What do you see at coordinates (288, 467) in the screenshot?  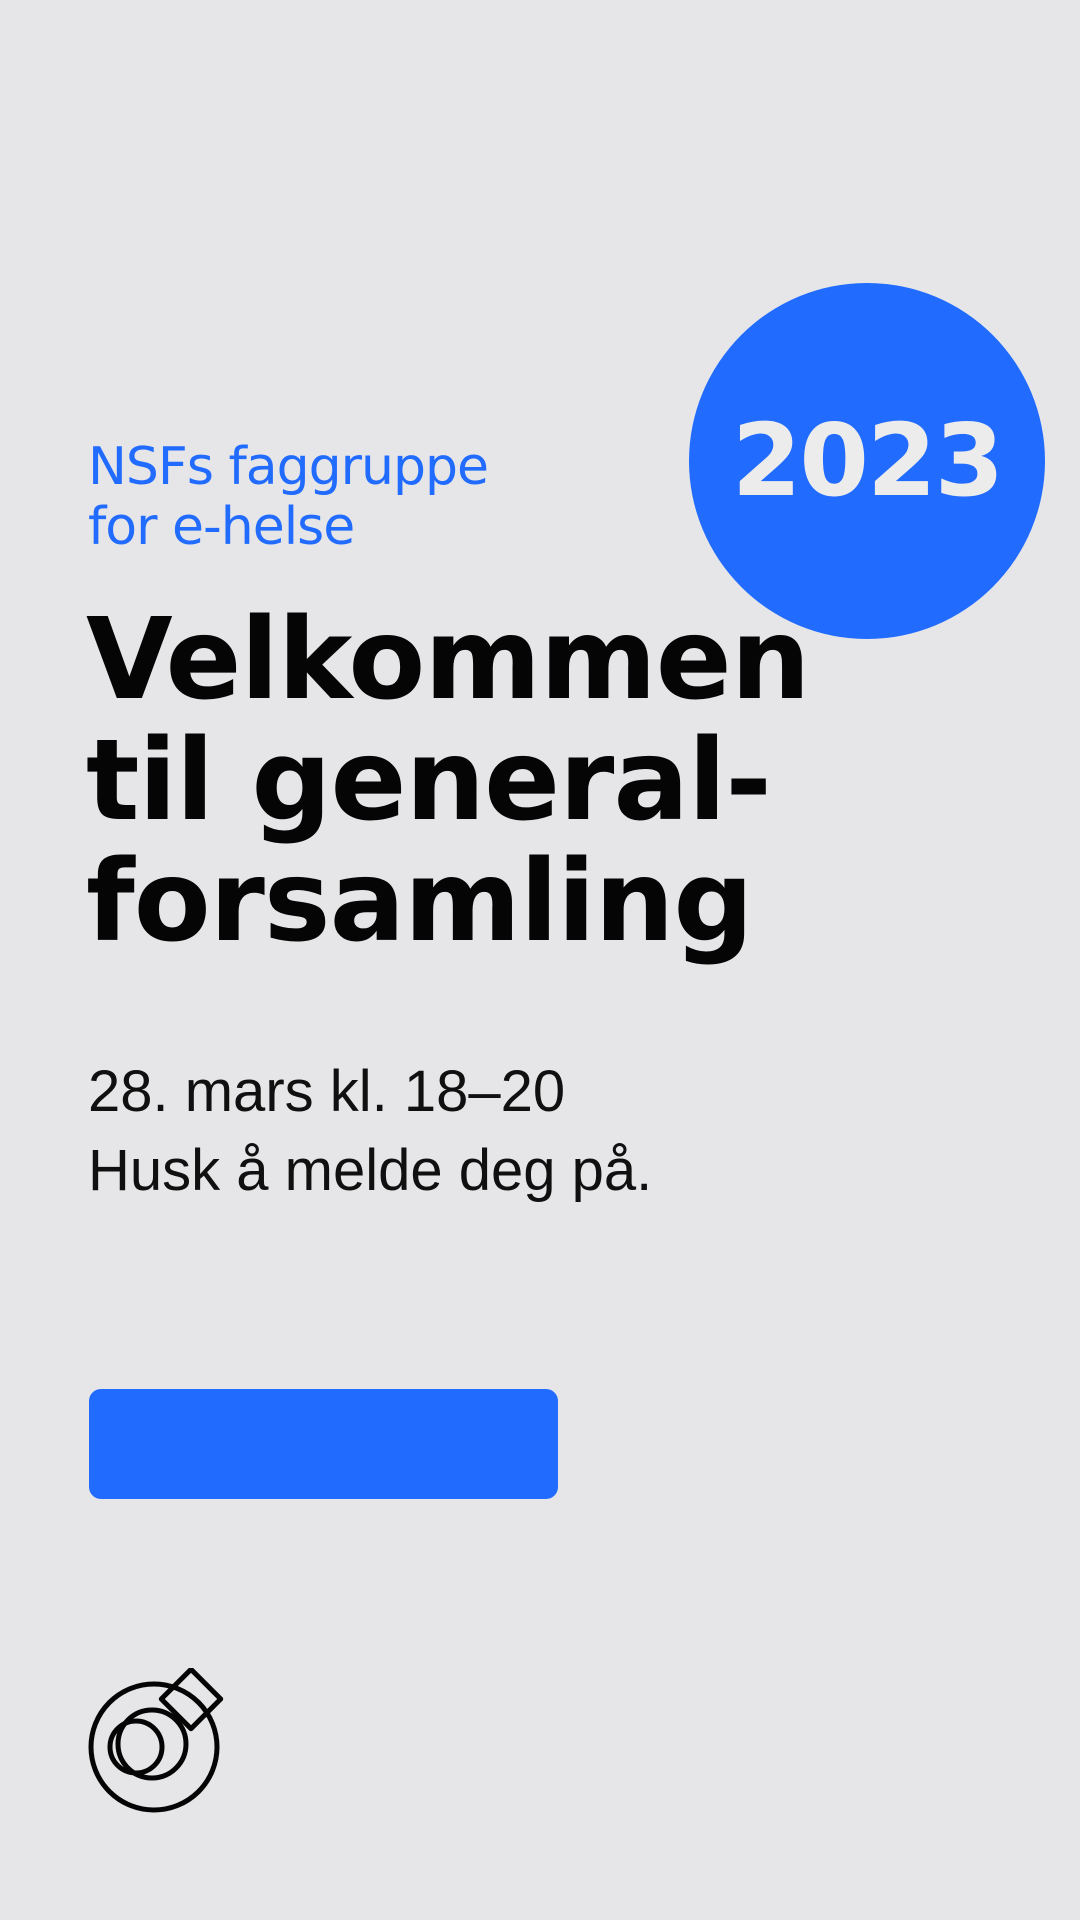 I see `subtitle-line-1: NSFs faggruppe` at bounding box center [288, 467].